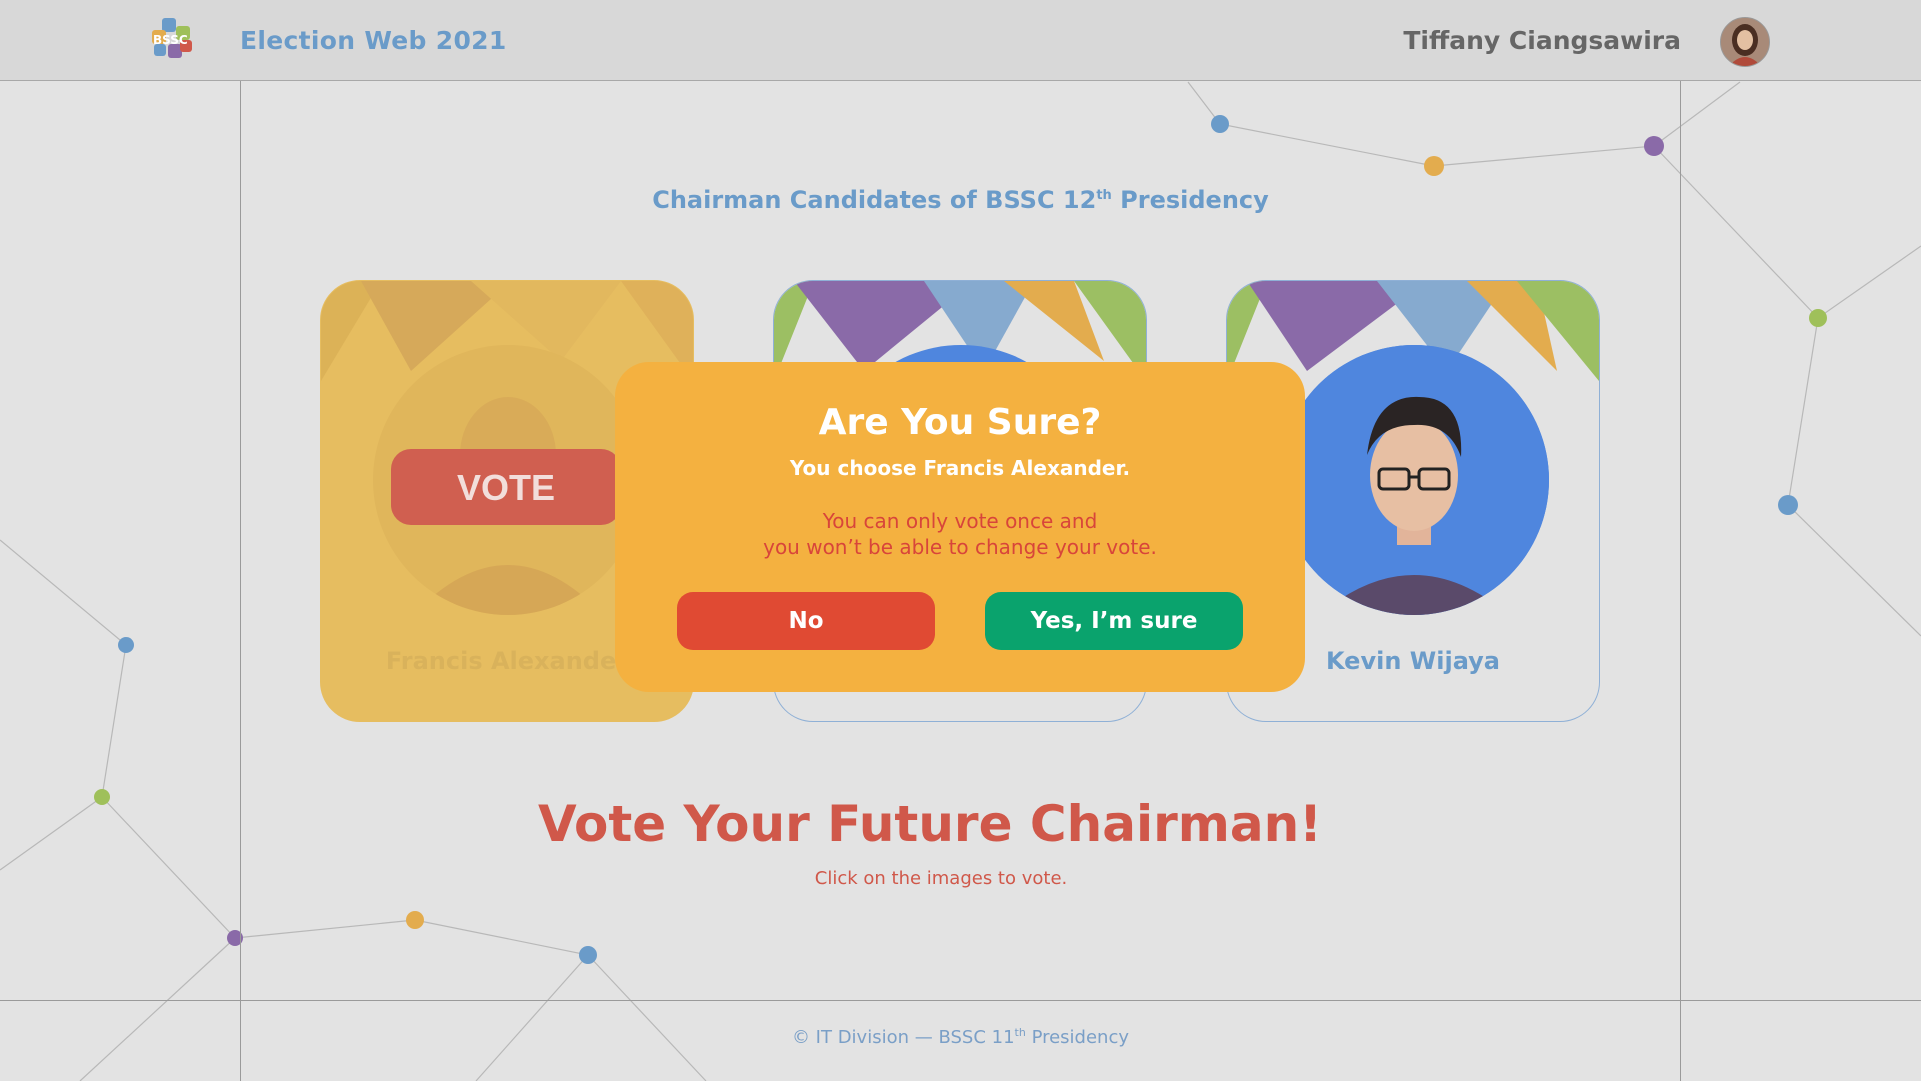 This screenshot has width=1921, height=1081. What do you see at coordinates (1190, 200) in the screenshot?
I see `section-title-suffix: Presidency` at bounding box center [1190, 200].